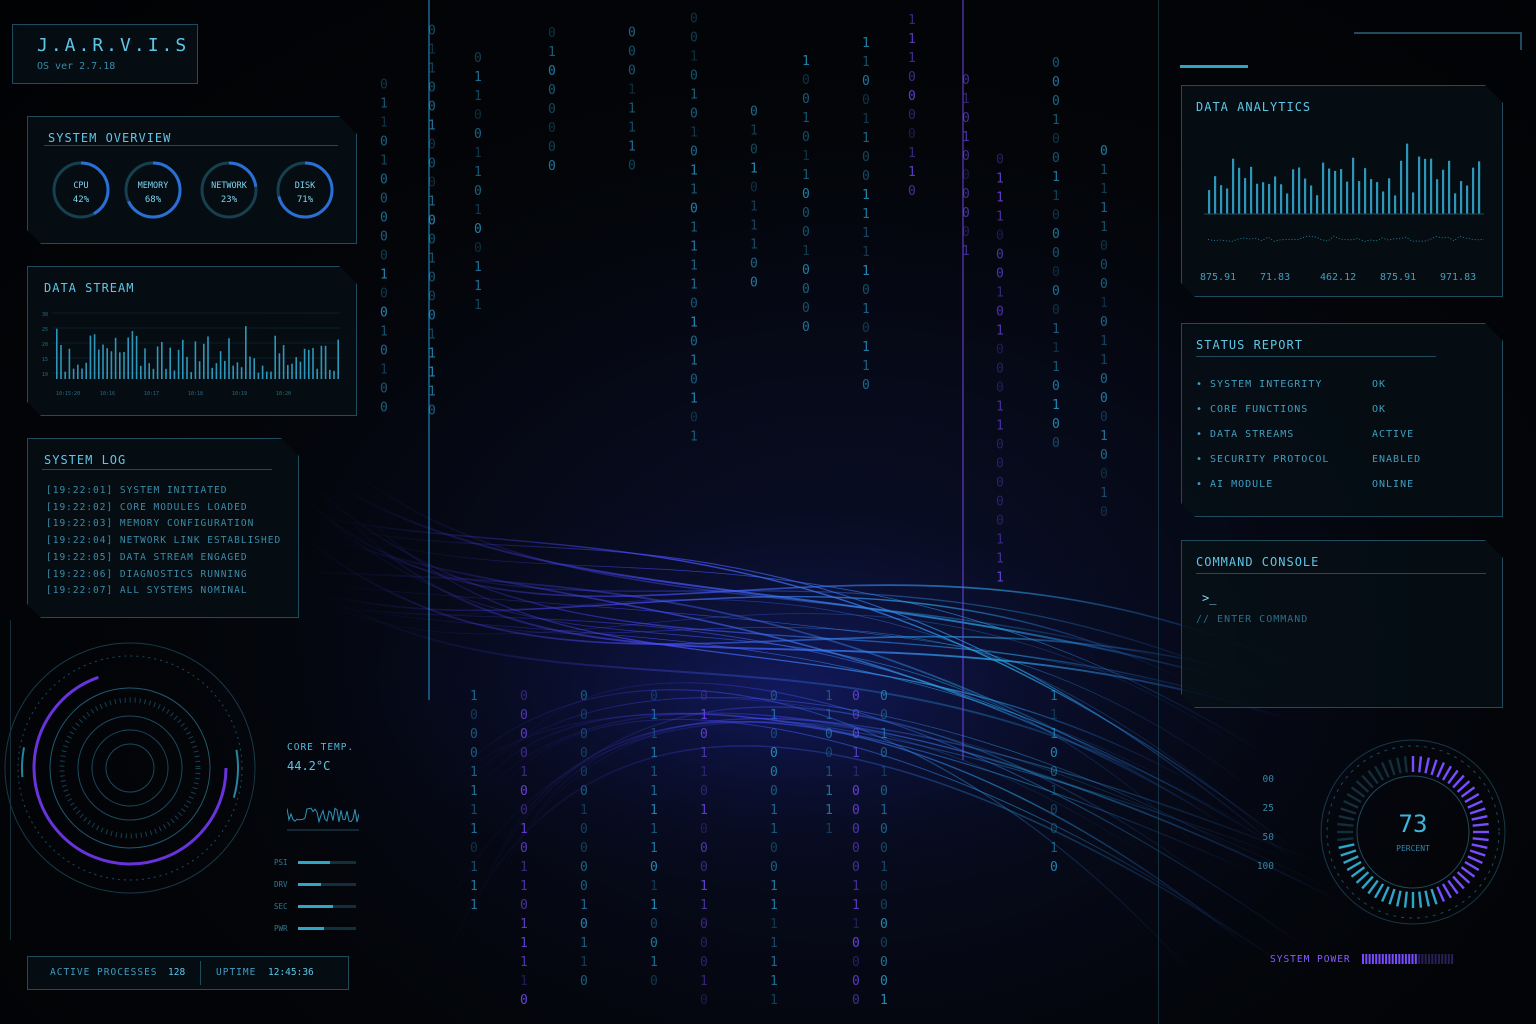  I want to click on gauge-value: 23%, so click(229, 200).